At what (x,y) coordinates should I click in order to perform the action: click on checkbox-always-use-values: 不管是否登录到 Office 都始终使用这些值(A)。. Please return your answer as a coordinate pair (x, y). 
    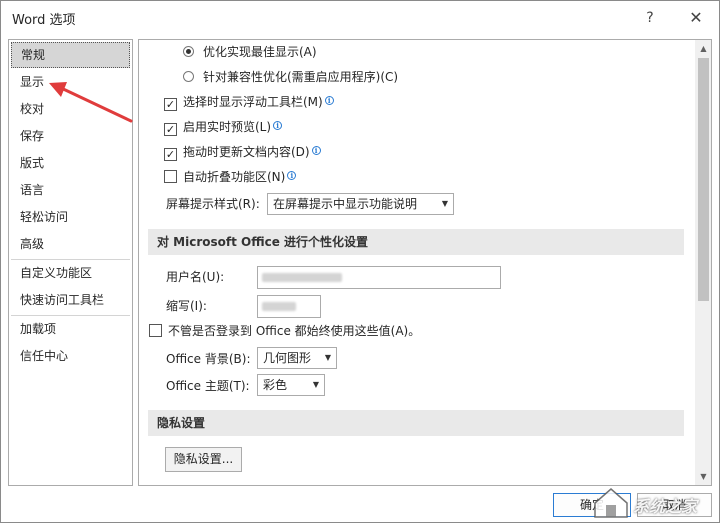
    Looking at the image, I should click on (284, 331).